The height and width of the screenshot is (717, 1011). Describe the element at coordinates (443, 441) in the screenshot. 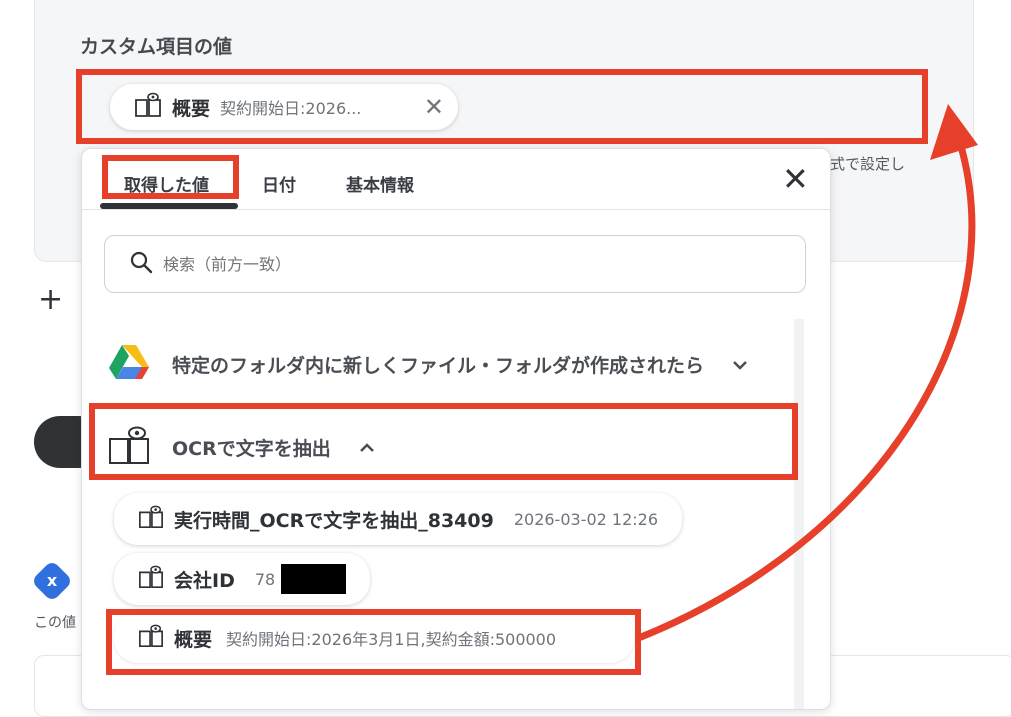

I see `highlight-box-ocr-group` at that location.